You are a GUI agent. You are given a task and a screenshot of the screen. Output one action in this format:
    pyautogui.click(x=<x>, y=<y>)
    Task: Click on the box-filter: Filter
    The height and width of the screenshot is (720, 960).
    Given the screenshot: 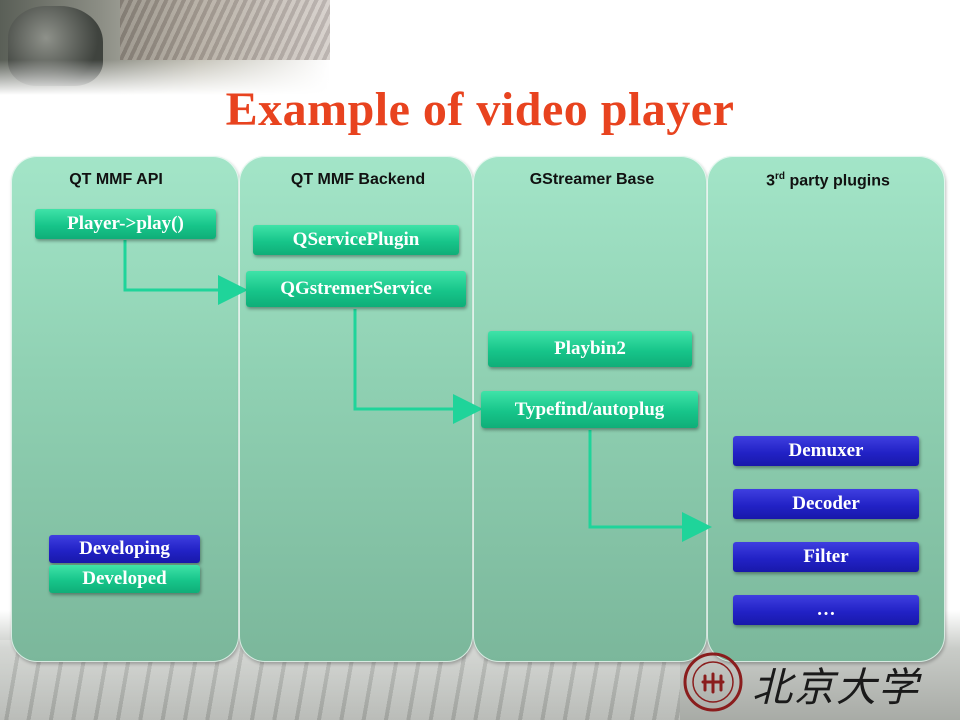 What is the action you would take?
    pyautogui.click(x=826, y=557)
    